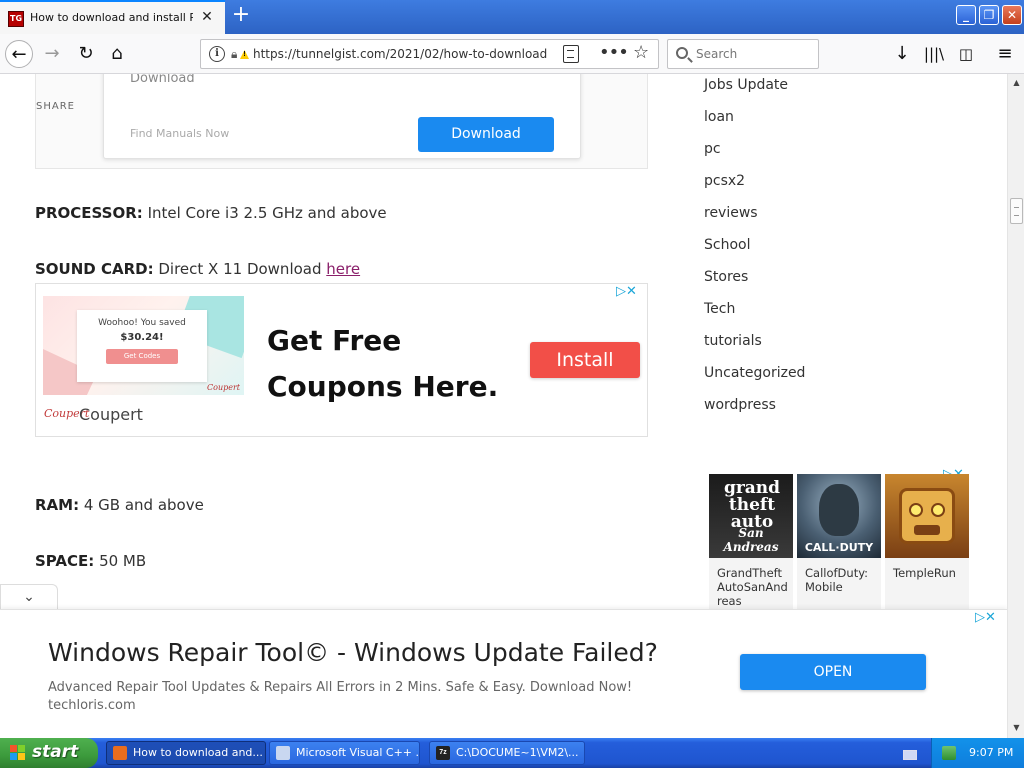 The height and width of the screenshot is (768, 1024). What do you see at coordinates (949, 753) in the screenshot?
I see `network-icon` at bounding box center [949, 753].